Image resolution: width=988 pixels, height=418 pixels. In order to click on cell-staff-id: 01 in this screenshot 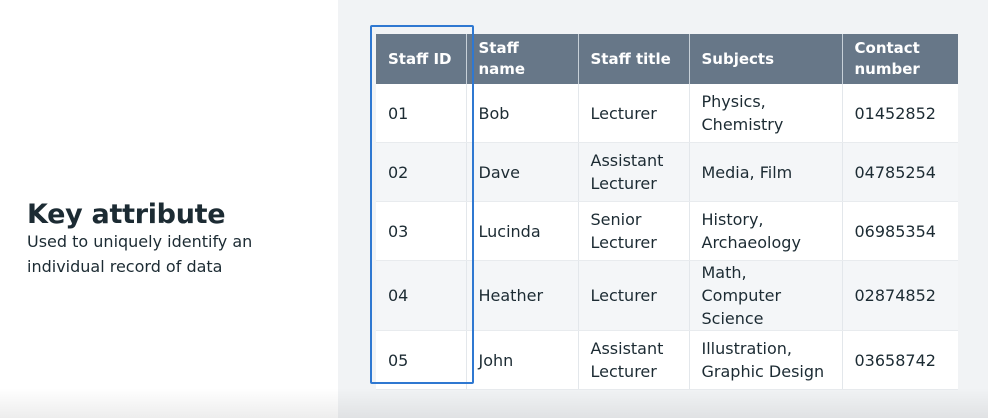, I will do `click(421, 113)`.